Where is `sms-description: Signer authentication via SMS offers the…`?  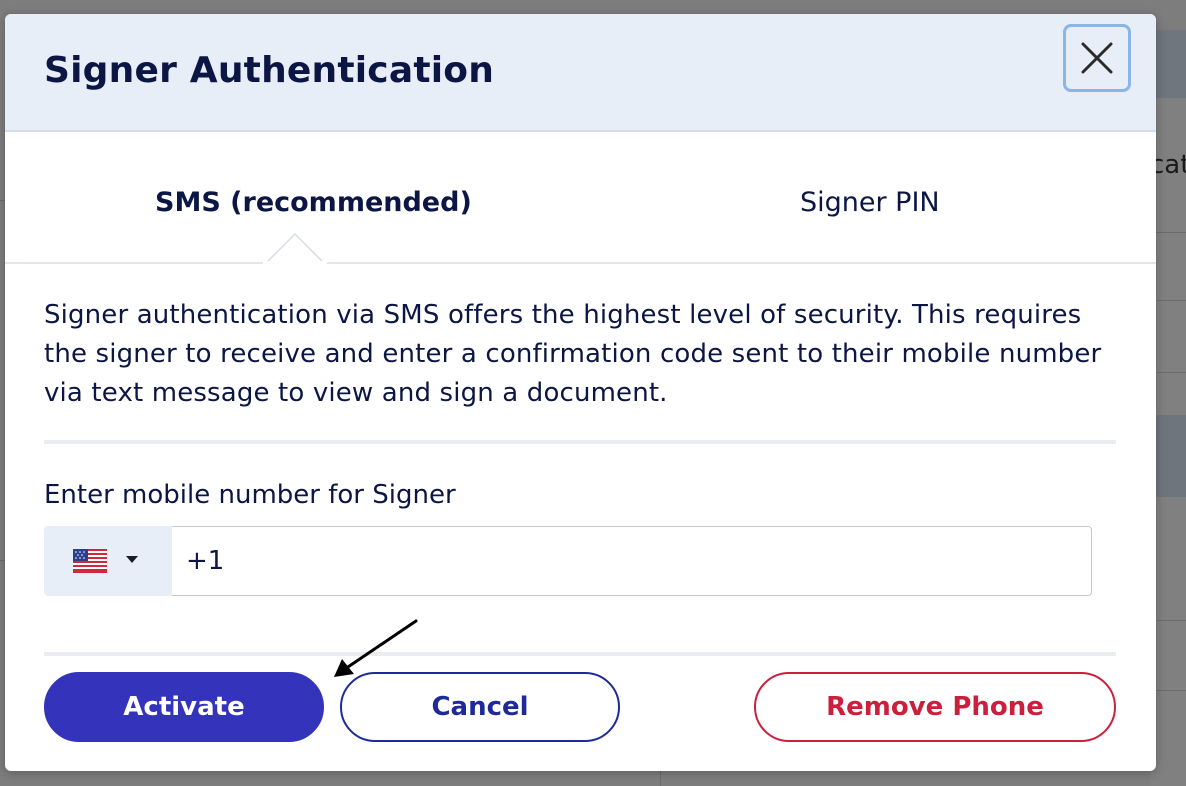 sms-description: Signer authentication via SMS offers the… is located at coordinates (573, 354).